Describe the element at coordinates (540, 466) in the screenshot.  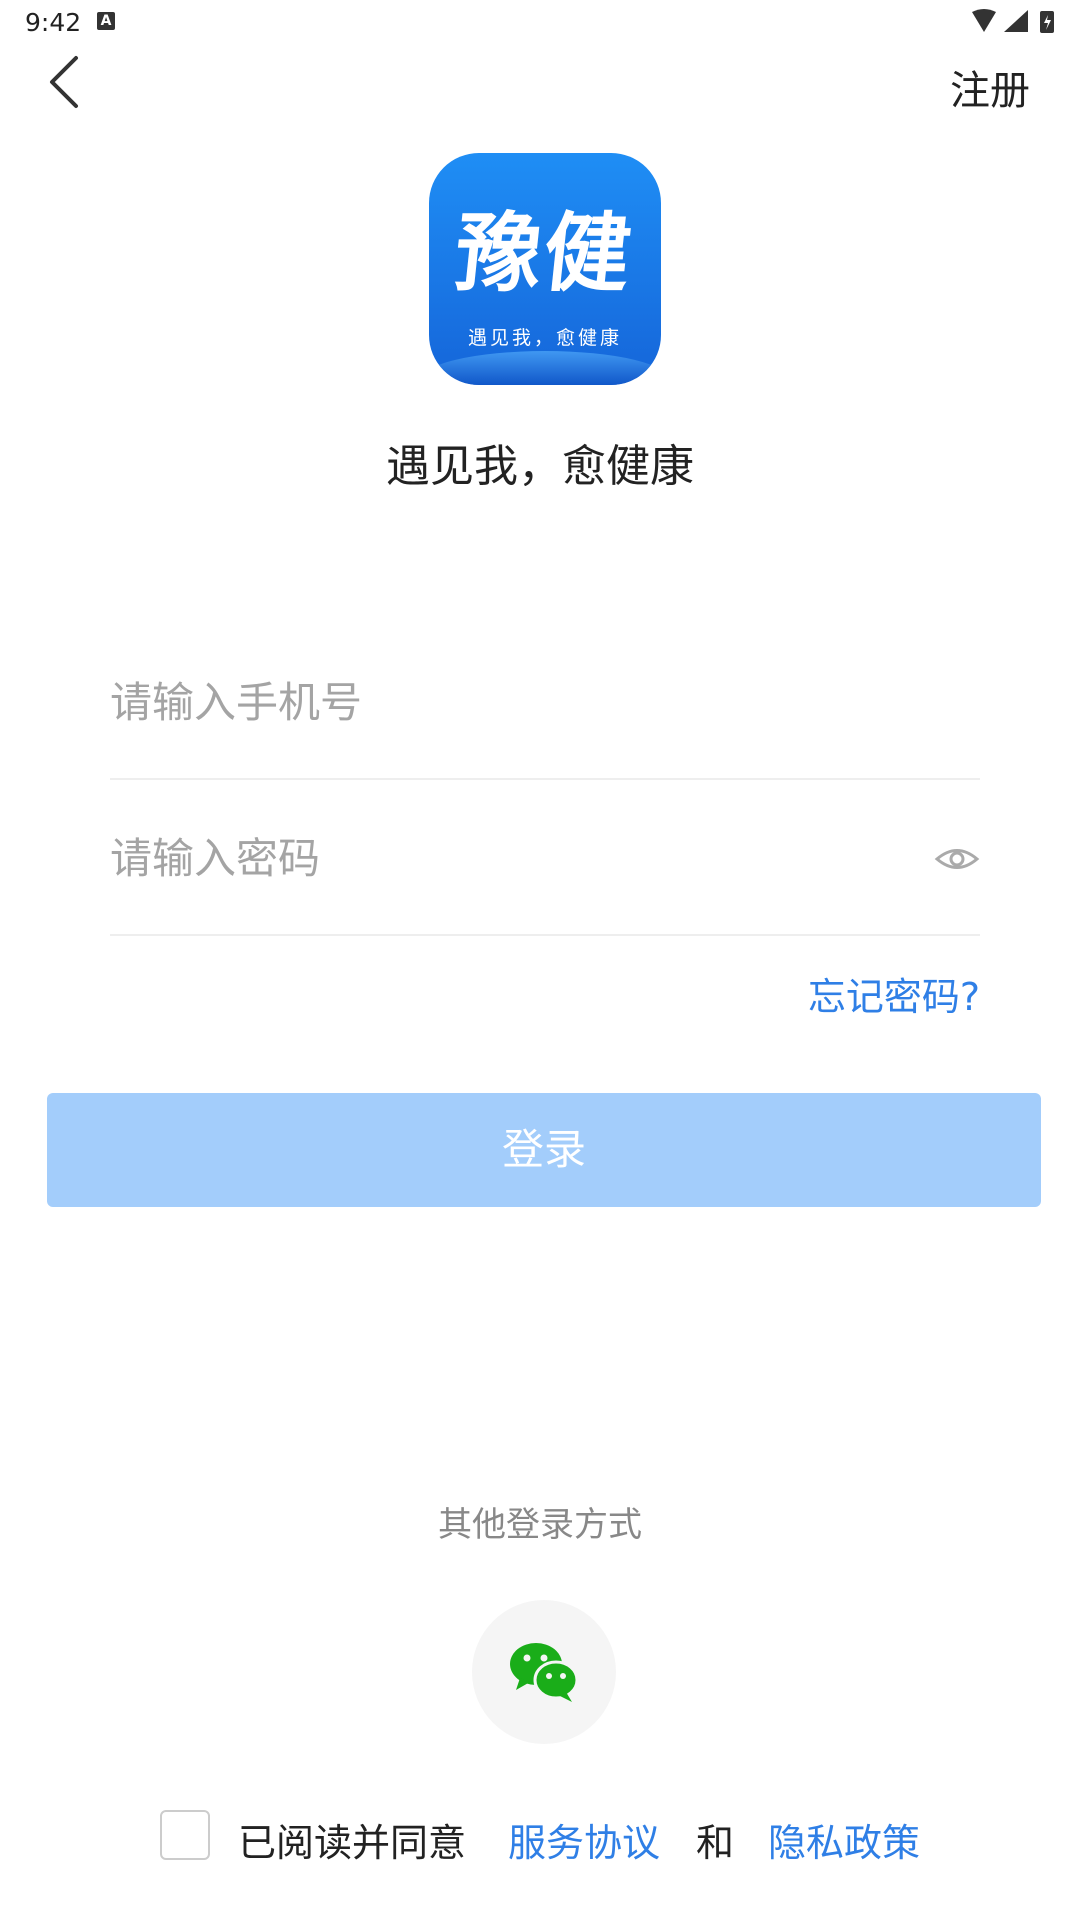
I see `slogan: 遇见我，愈健康` at that location.